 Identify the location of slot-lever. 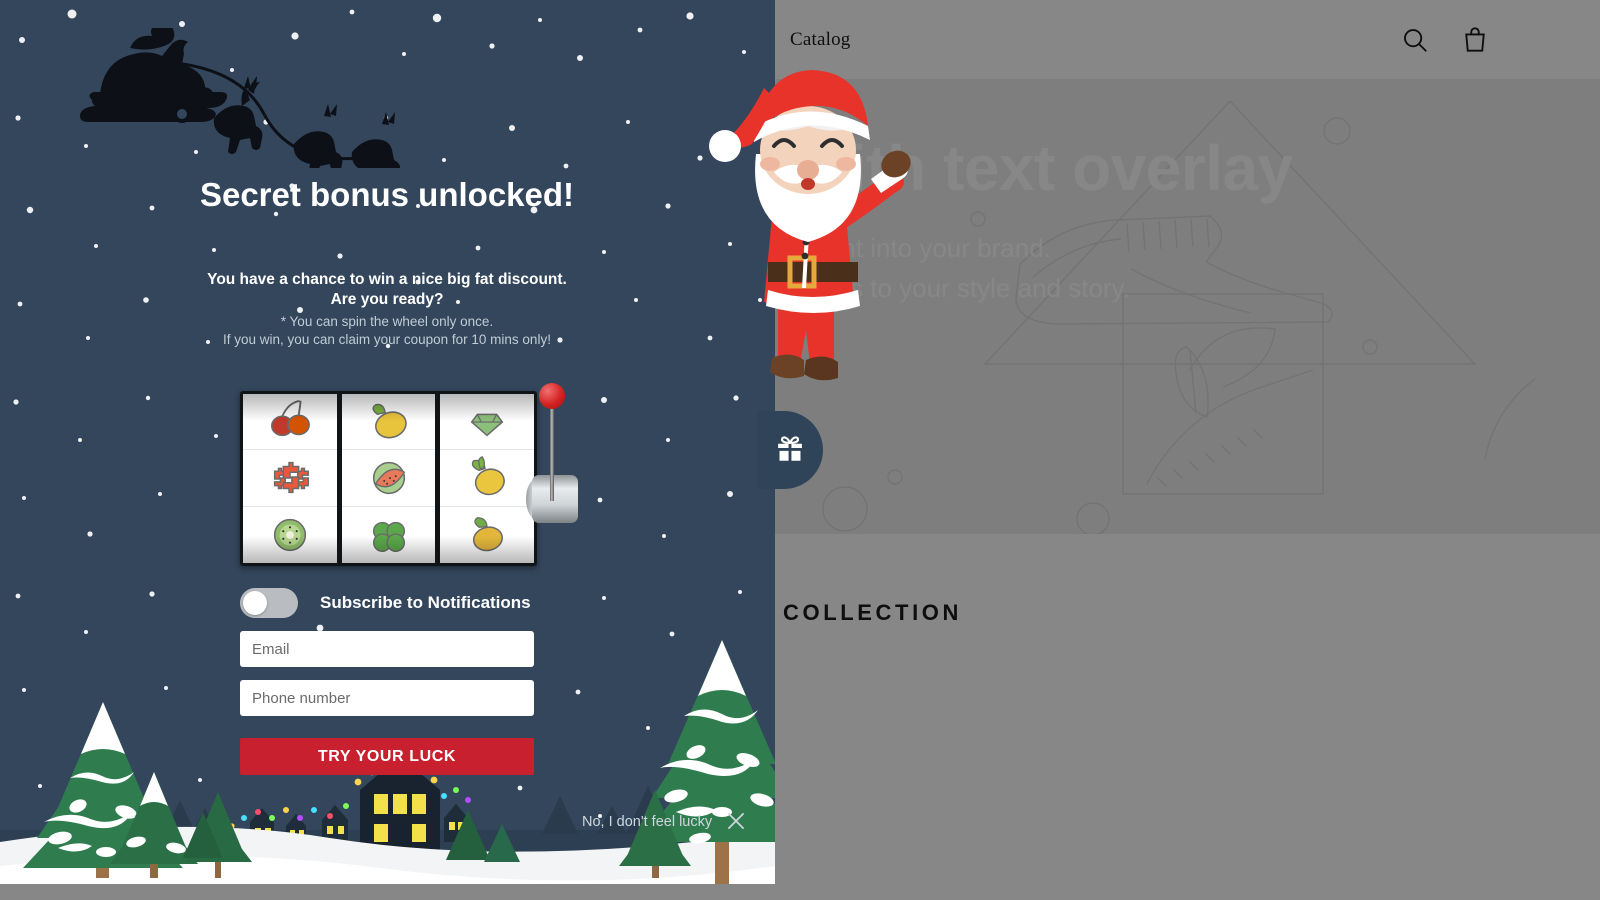
(553, 478).